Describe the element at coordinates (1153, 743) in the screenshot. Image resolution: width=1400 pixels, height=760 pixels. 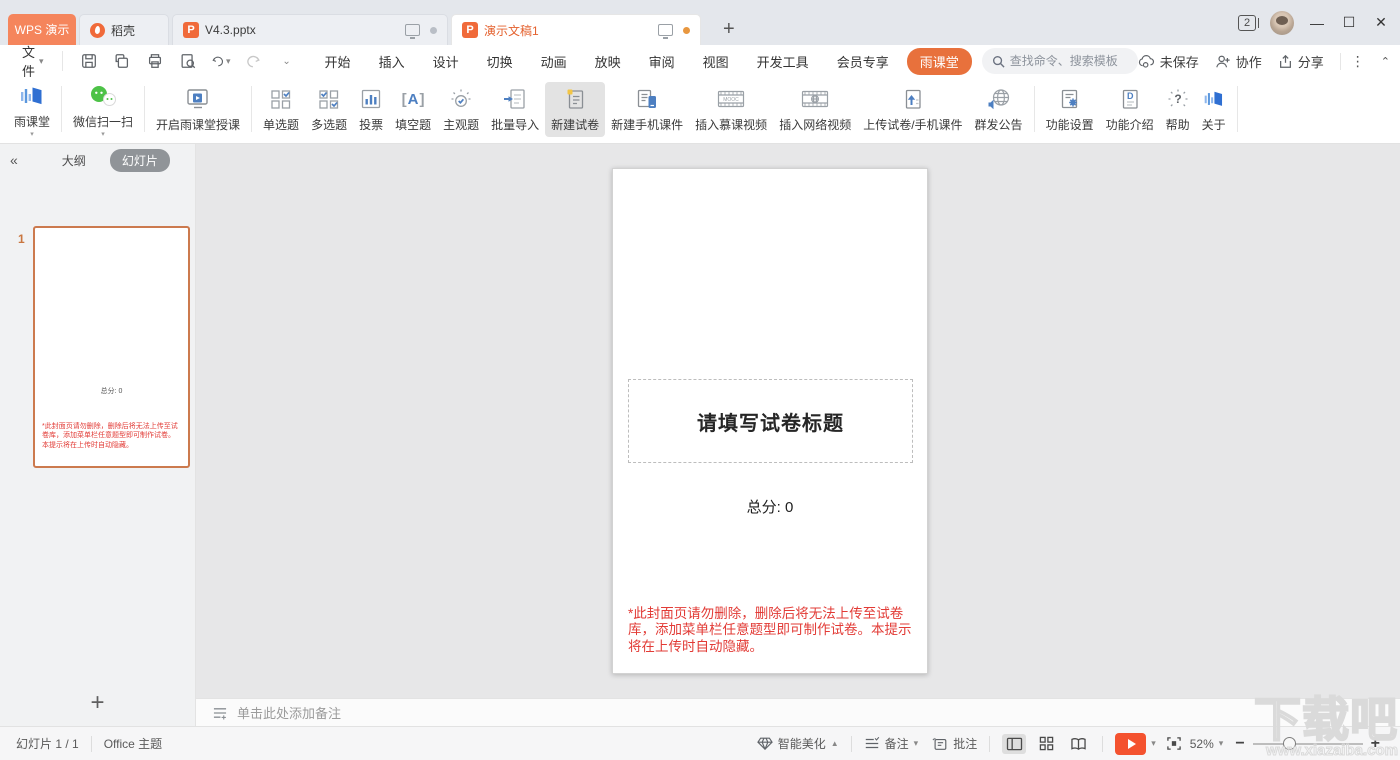
I see `play-options-icon: ▾` at that location.